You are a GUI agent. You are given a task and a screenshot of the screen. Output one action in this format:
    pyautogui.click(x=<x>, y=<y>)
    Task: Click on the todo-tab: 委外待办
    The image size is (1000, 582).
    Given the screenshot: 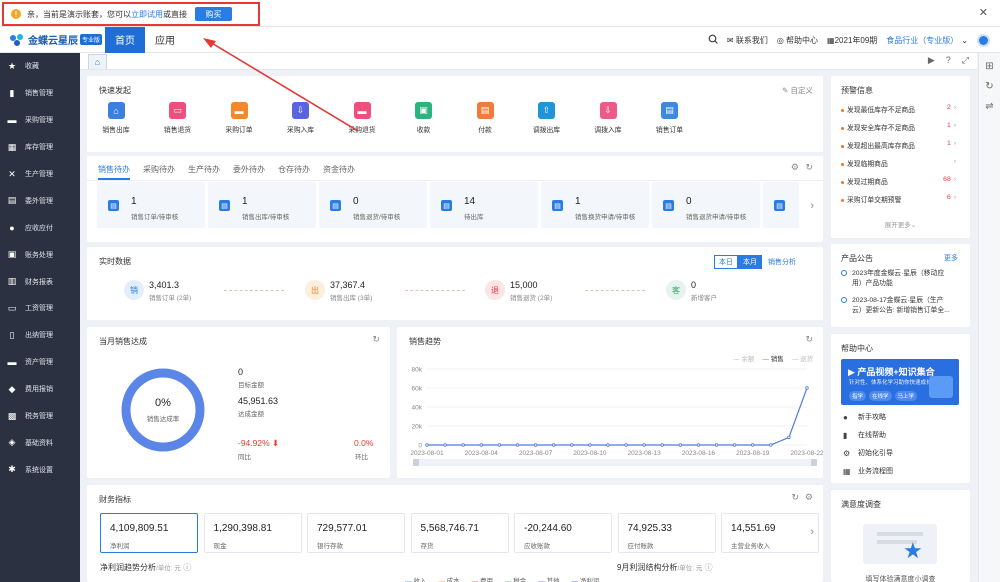 What is the action you would take?
    pyautogui.click(x=249, y=169)
    